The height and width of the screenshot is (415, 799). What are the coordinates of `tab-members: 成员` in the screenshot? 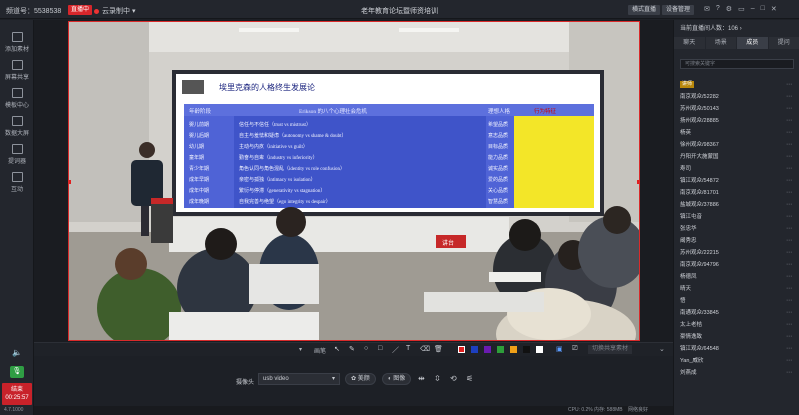 It's located at (753, 43).